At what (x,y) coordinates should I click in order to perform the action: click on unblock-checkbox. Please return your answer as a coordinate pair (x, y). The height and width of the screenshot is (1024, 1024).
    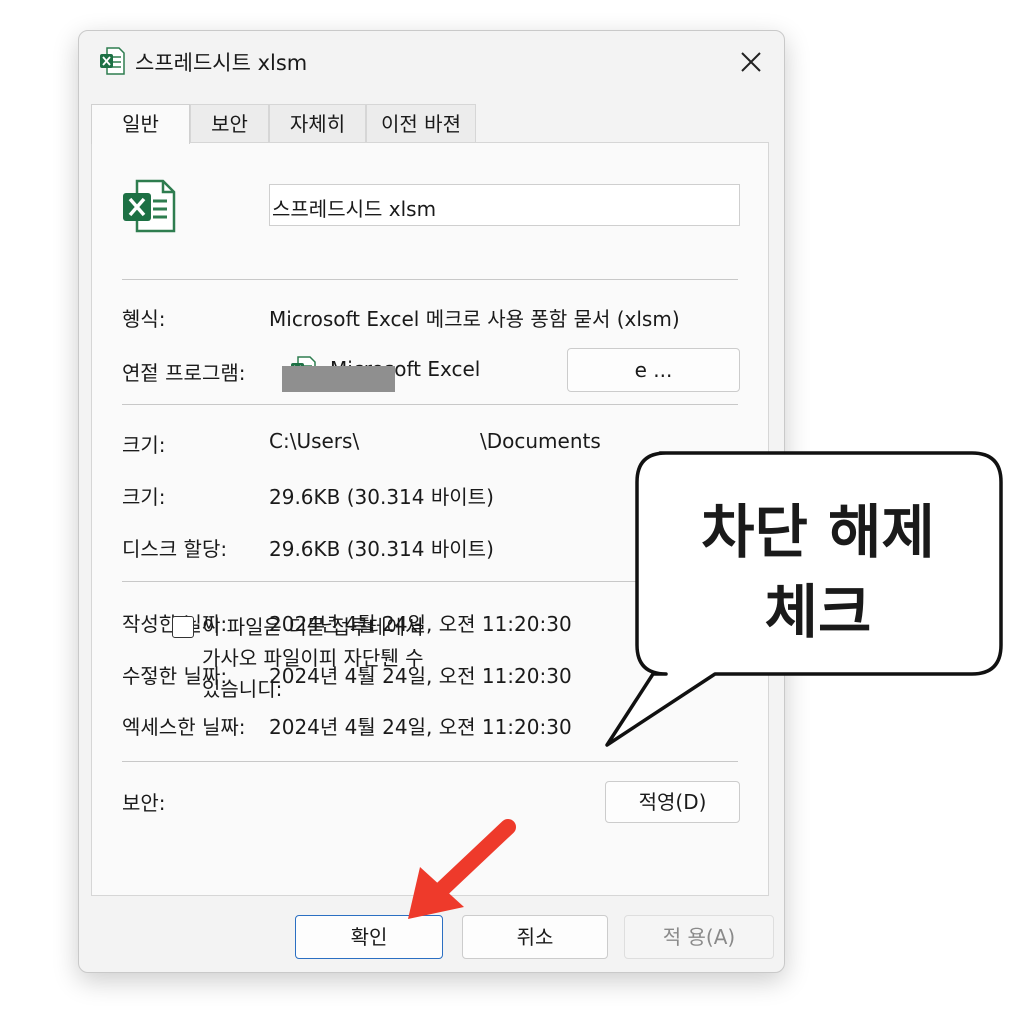
    Looking at the image, I should click on (183, 627).